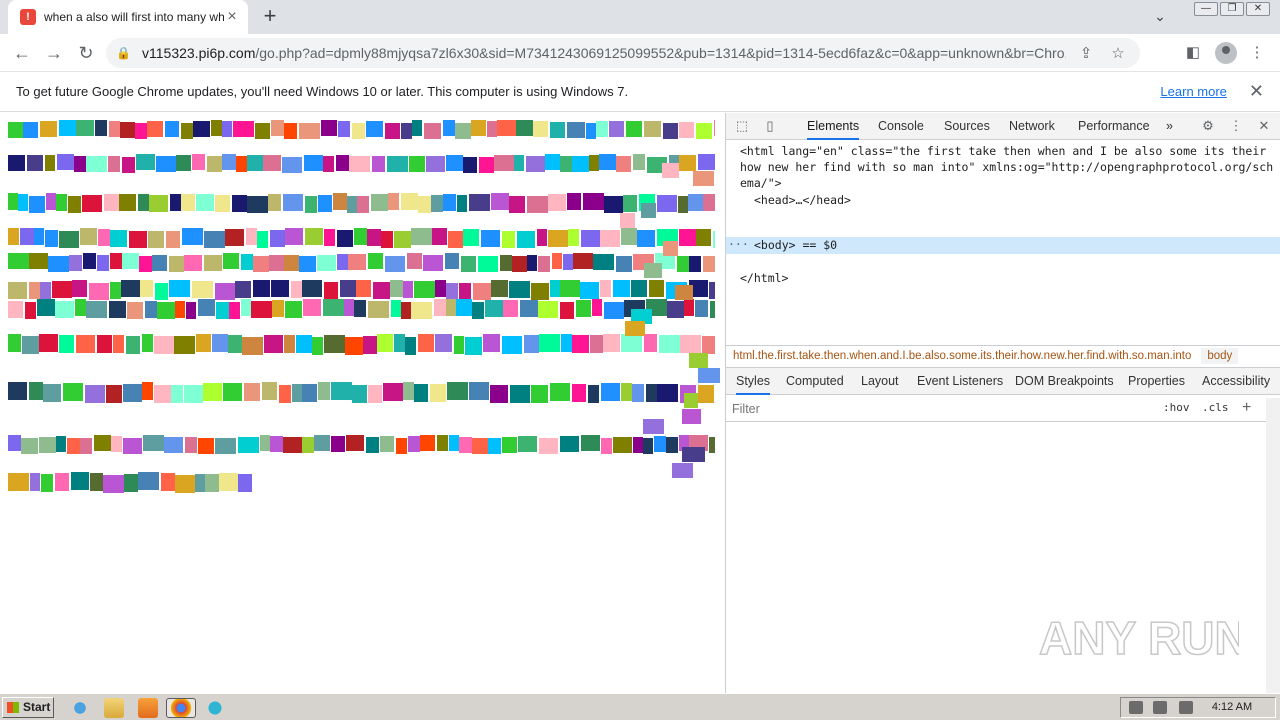 The image size is (1280, 720). What do you see at coordinates (181, 708) in the screenshot?
I see `chrome-taskbar-icon` at bounding box center [181, 708].